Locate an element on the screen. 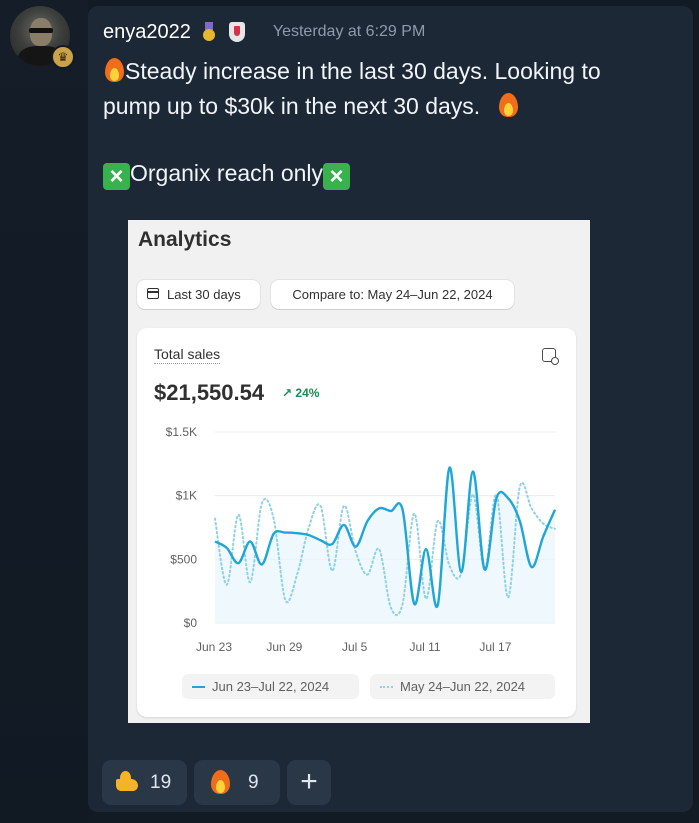 This screenshot has height=823, width=699. y-tick-label: $0 is located at coordinates (191, 623).